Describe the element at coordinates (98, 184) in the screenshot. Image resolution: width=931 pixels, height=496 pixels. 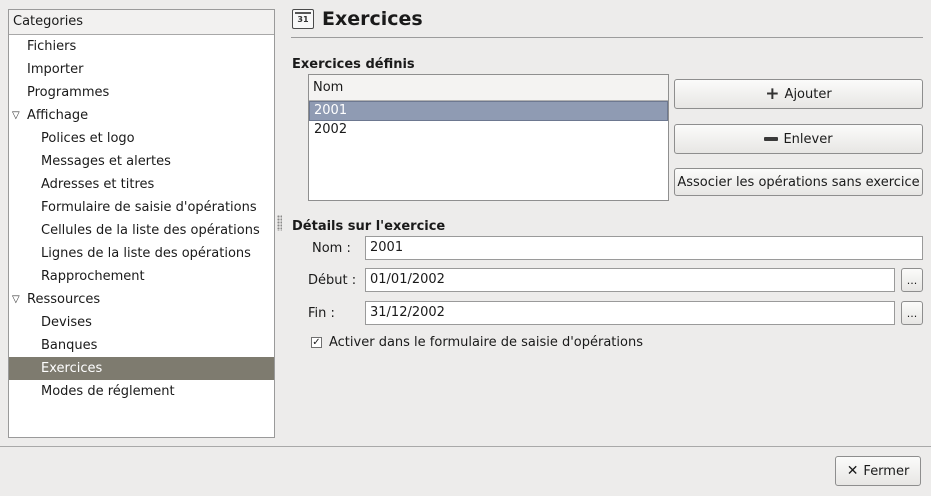
I see `sidebar-item-label: Adresses et titres` at that location.